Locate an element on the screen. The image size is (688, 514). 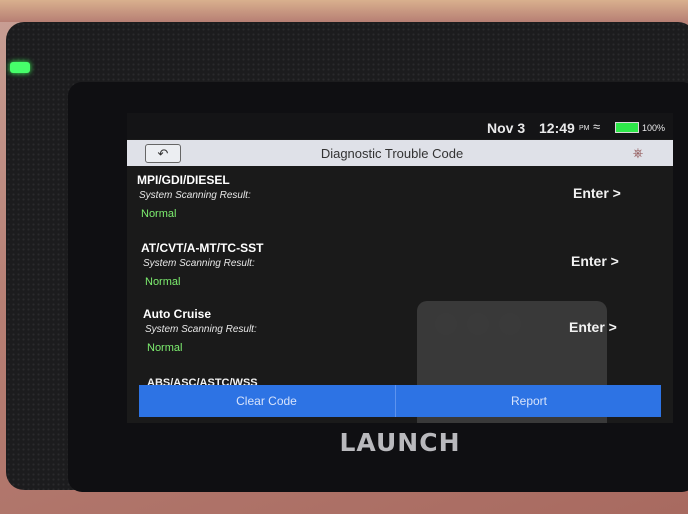
casing-top-strip is located at coordinates (344, 11).